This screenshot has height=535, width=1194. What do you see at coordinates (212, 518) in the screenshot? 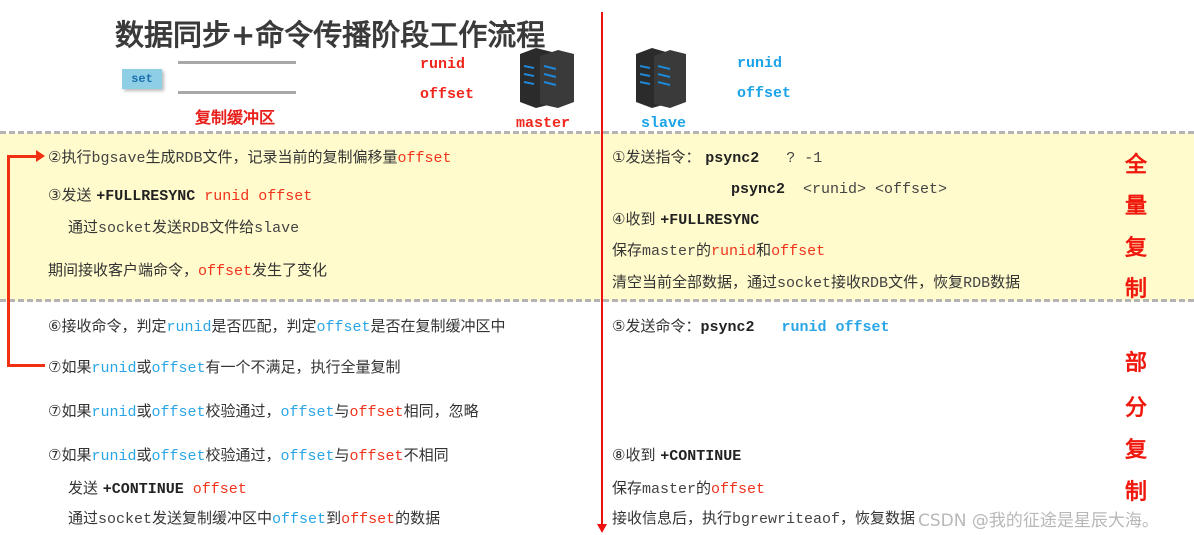
I see `step-text: 发送复制缓冲区中` at bounding box center [212, 518].